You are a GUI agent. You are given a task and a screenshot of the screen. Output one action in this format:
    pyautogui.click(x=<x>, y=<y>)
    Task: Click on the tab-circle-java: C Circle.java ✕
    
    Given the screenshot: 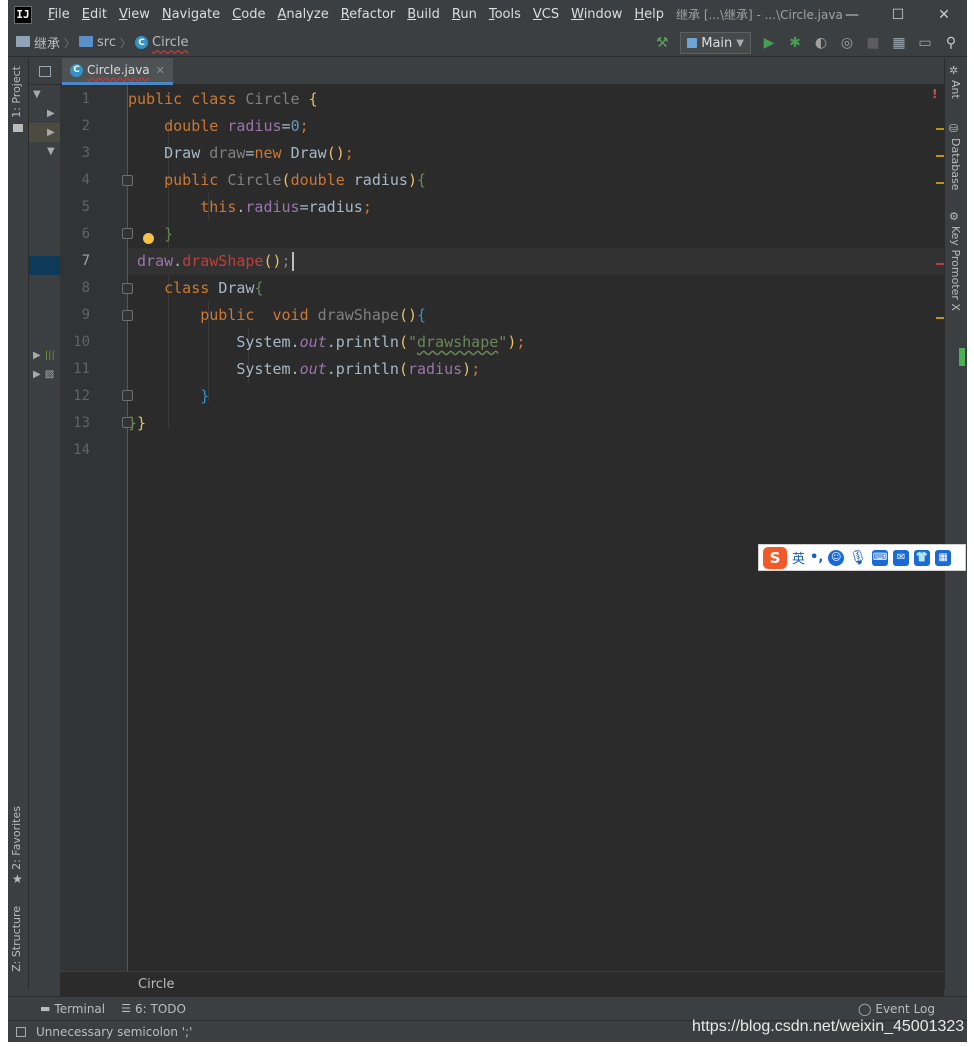 What is the action you would take?
    pyautogui.click(x=117, y=71)
    